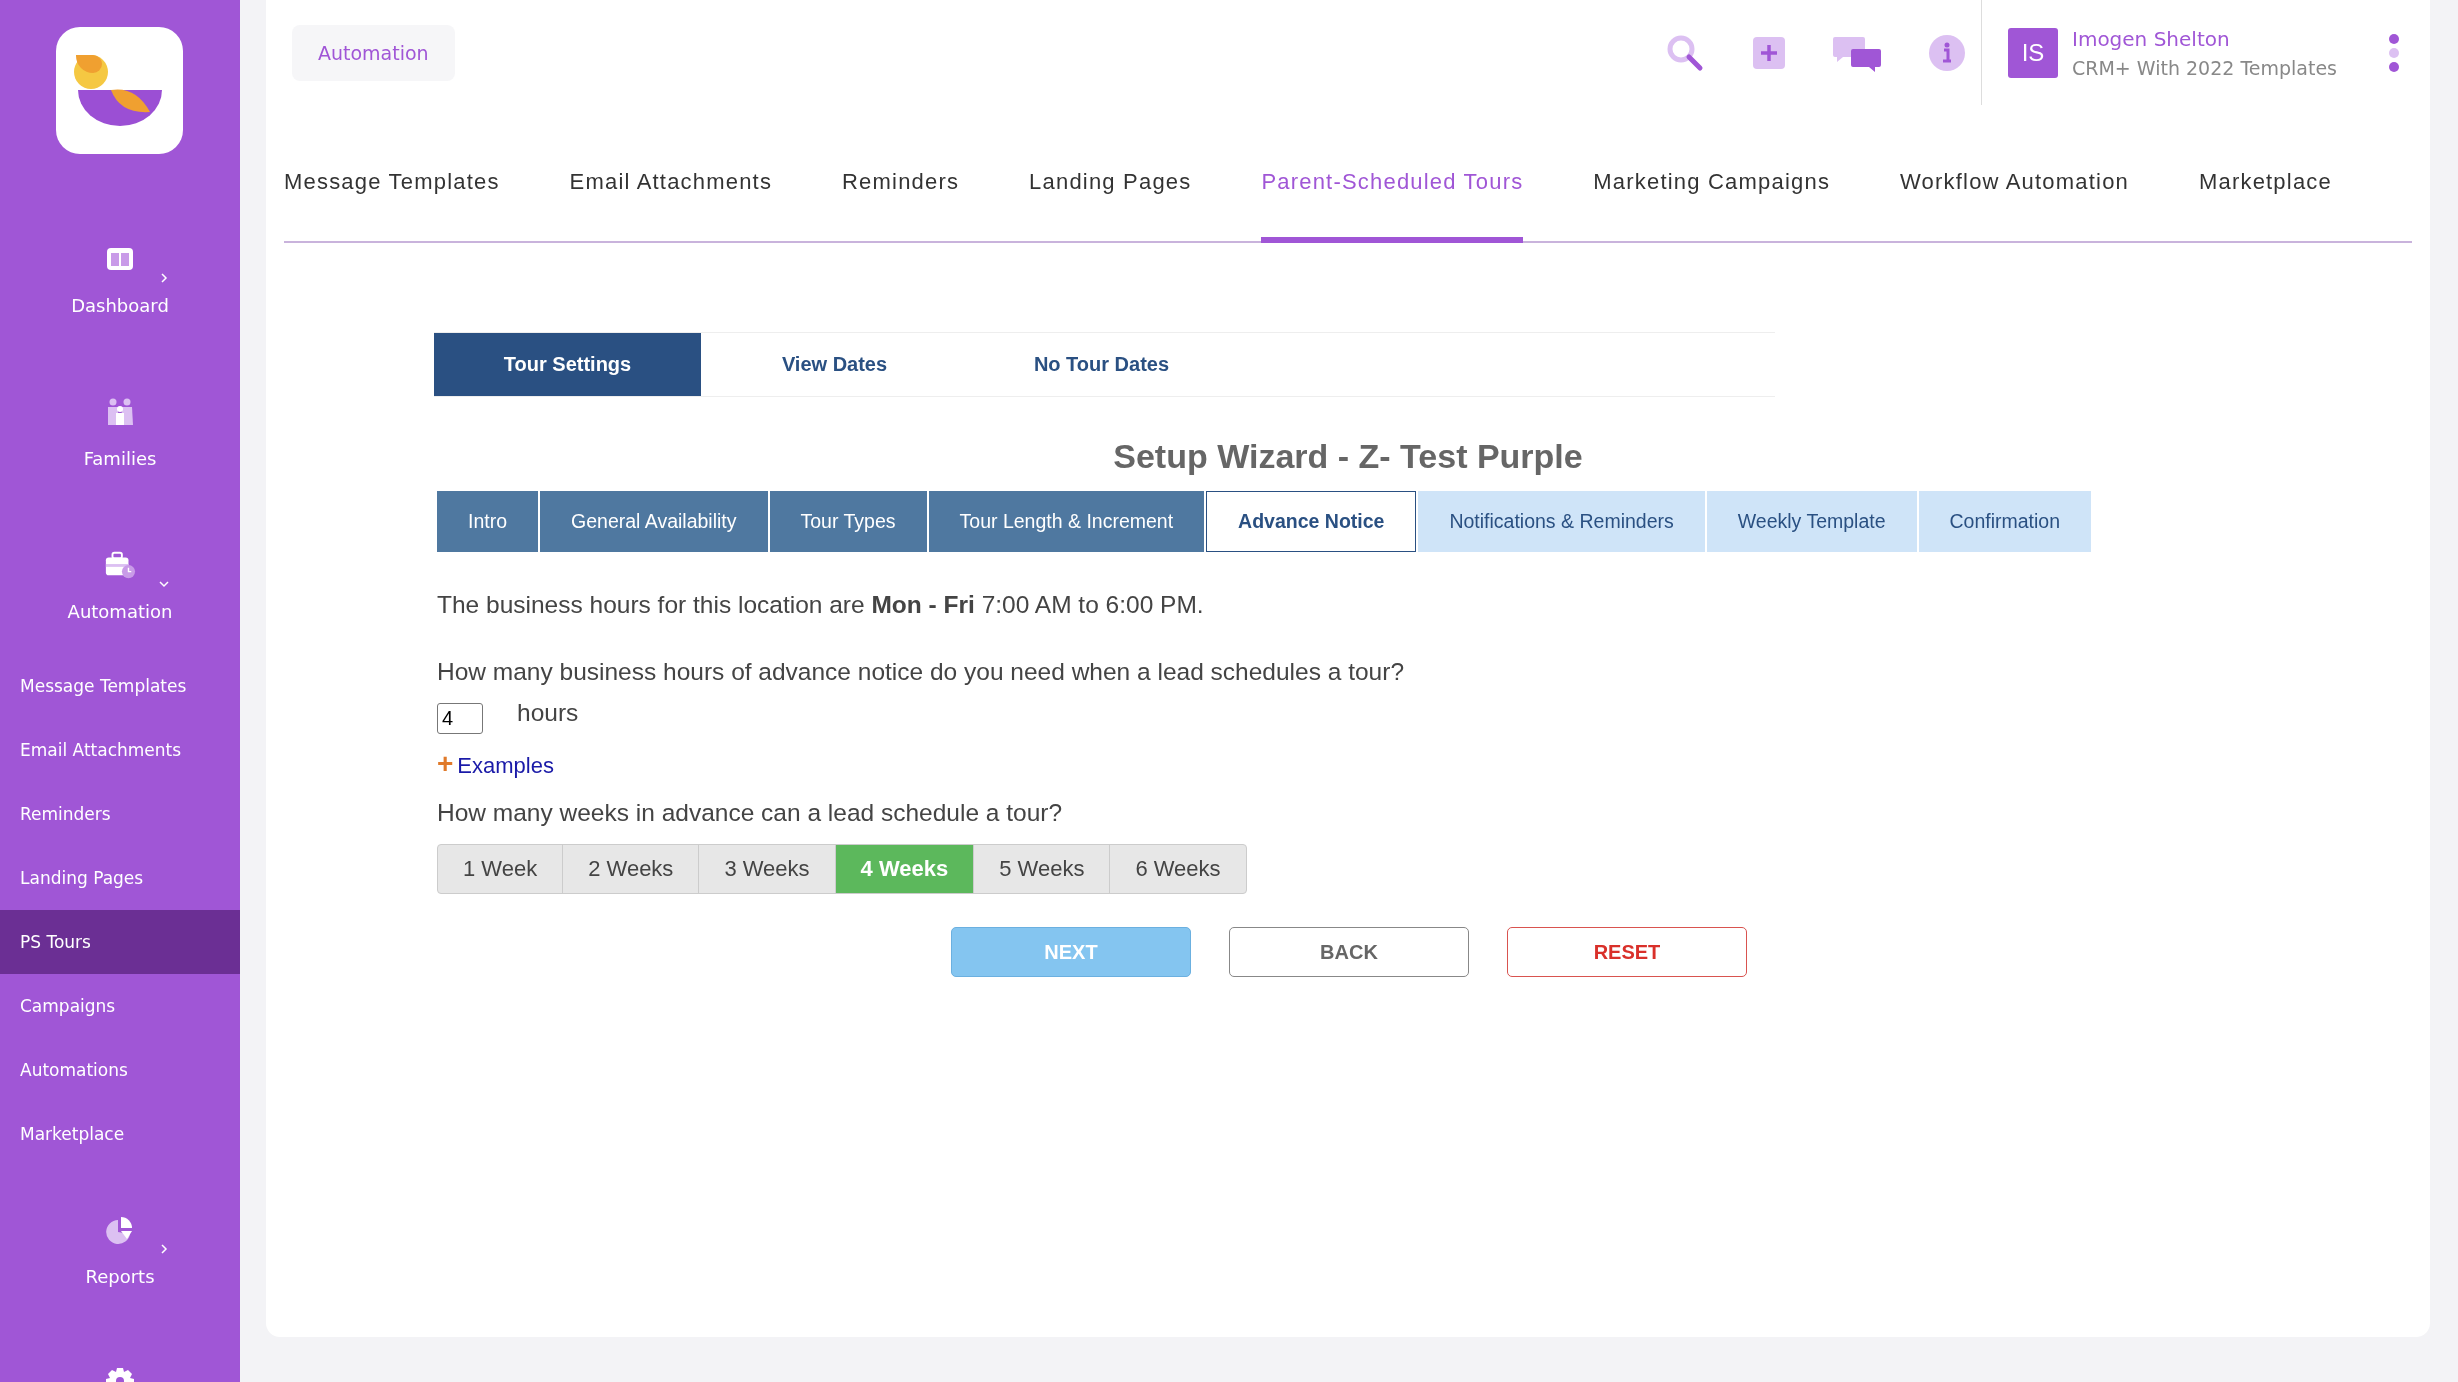 Image resolution: width=2458 pixels, height=1382 pixels. What do you see at coordinates (631, 869) in the screenshot?
I see `week-option: 2 Weeks` at bounding box center [631, 869].